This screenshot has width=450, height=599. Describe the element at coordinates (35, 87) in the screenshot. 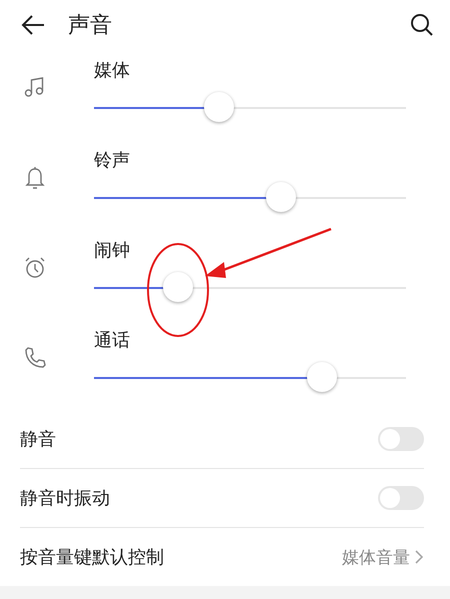

I see `music-note-icon` at that location.